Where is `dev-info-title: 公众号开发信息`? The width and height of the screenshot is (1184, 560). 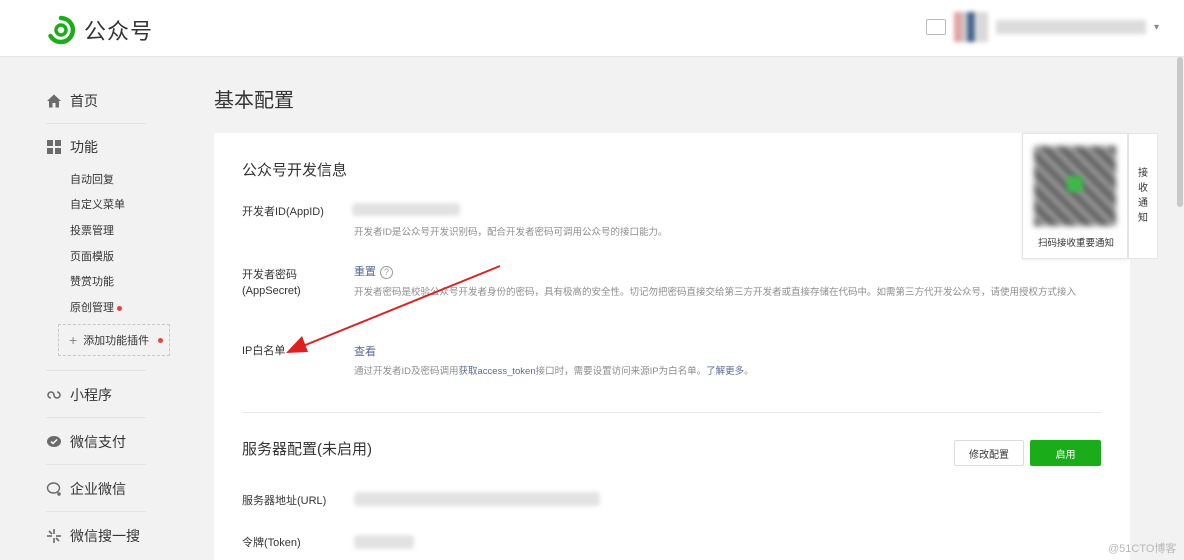 dev-info-title: 公众号开发信息 is located at coordinates (295, 170).